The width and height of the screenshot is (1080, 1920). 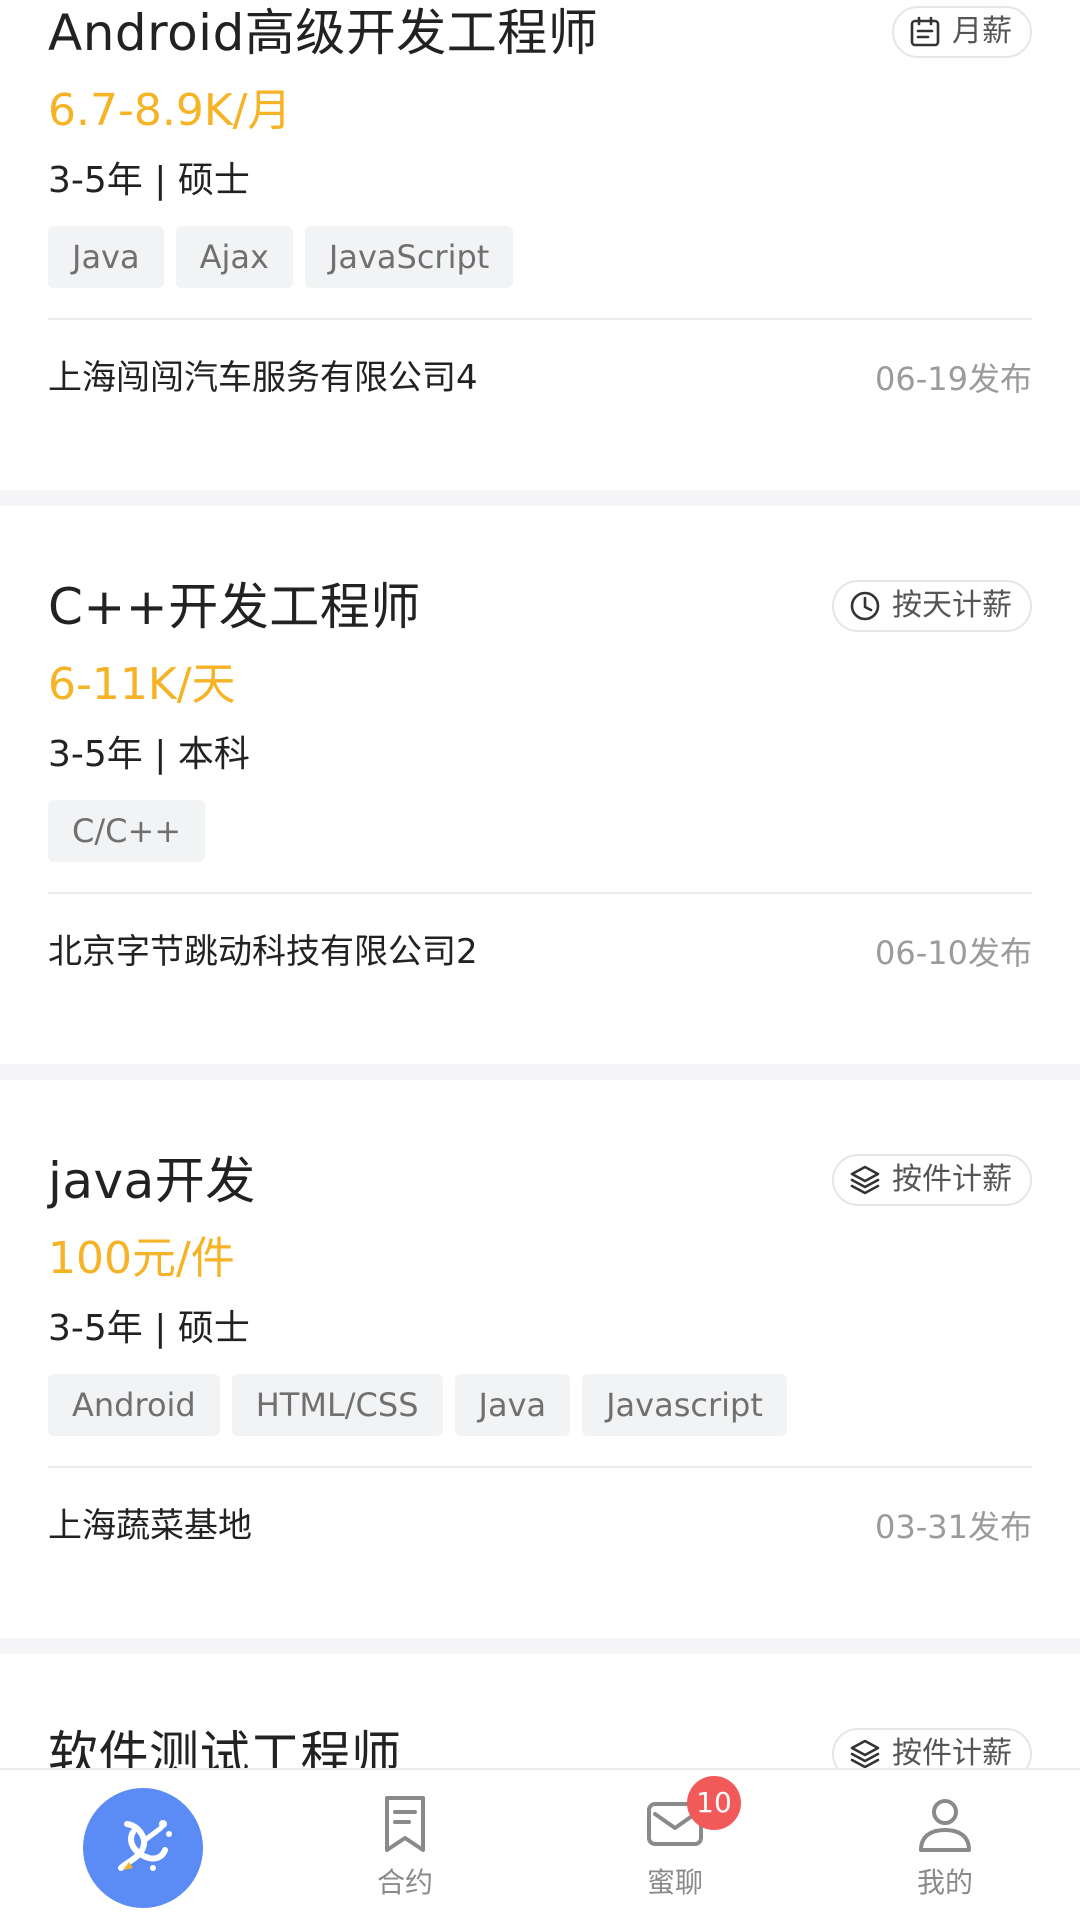 What do you see at coordinates (149, 754) in the screenshot?
I see `job-requirements: 3-5年 | 本科` at bounding box center [149, 754].